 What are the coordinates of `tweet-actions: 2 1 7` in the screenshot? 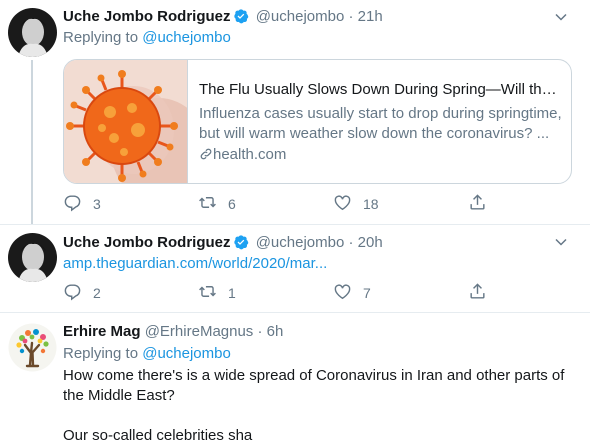 It's located at (283, 293).